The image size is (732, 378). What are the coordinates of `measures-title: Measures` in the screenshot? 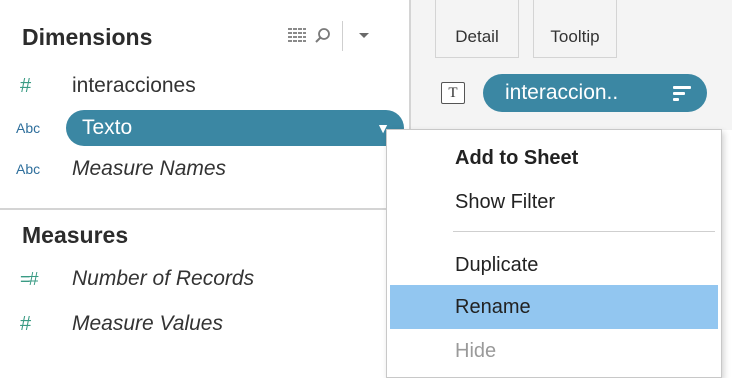 It's located at (75, 235).